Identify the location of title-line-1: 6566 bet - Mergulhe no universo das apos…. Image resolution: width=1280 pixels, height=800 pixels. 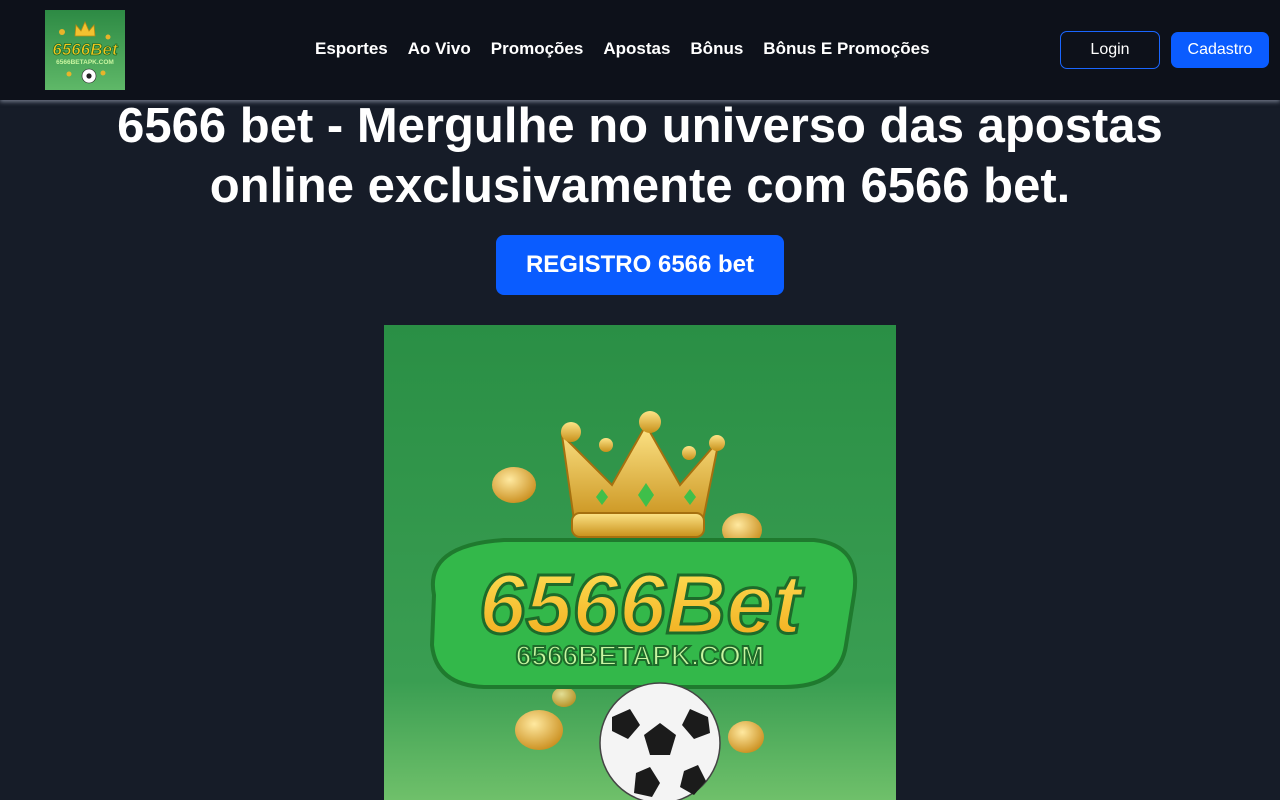
(640, 126).